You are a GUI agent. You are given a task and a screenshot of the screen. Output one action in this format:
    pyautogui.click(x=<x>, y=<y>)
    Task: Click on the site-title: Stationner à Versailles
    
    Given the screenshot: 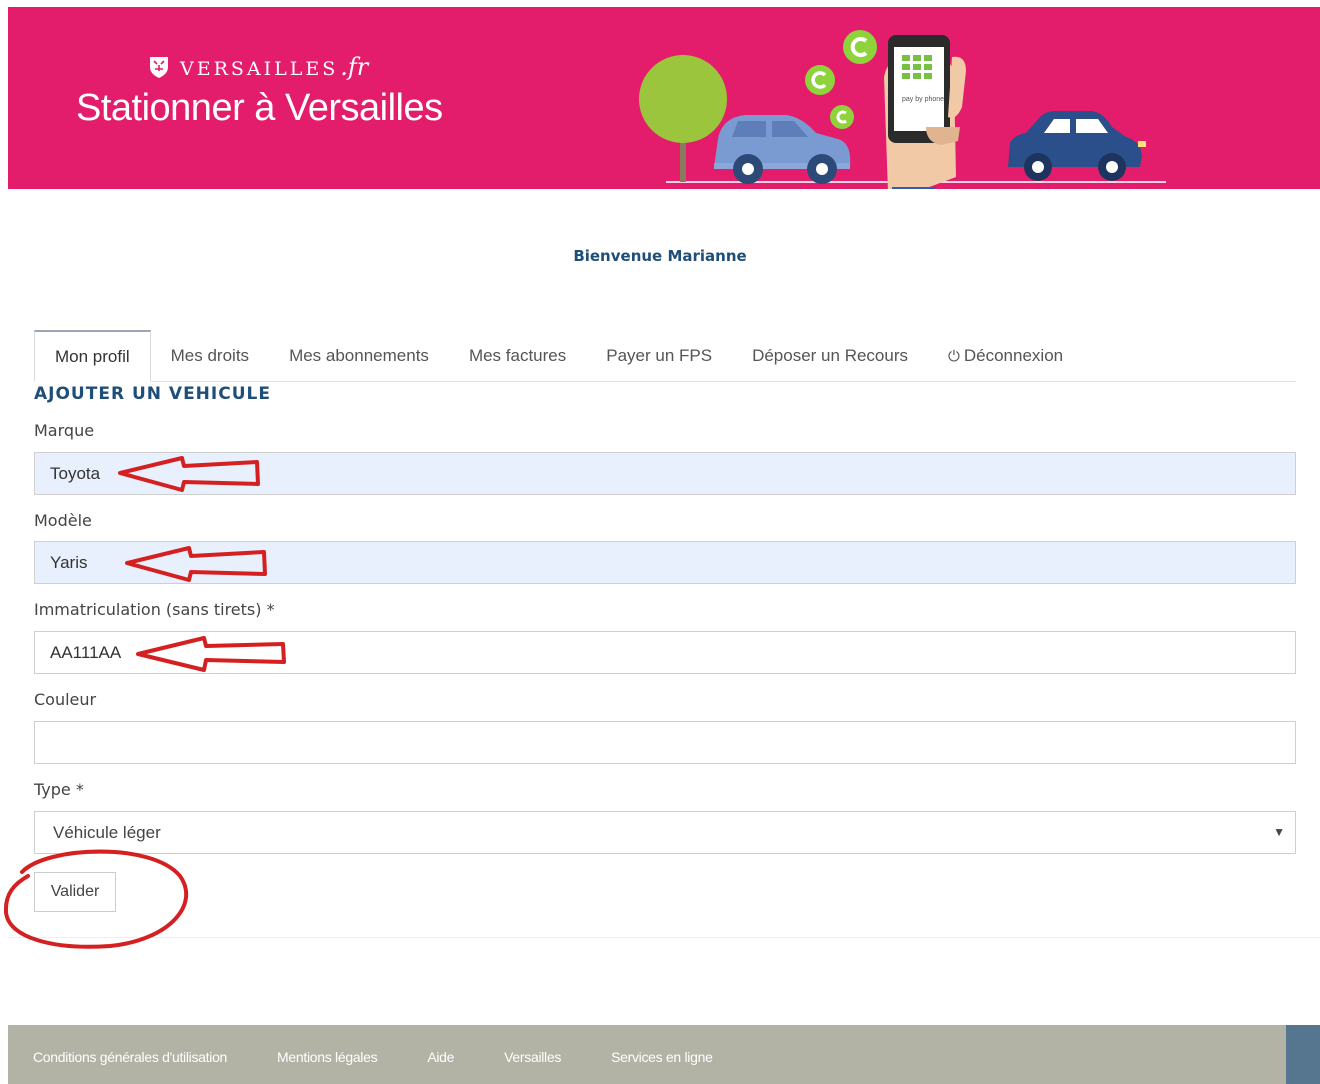 What is the action you would take?
    pyautogui.click(x=259, y=108)
    